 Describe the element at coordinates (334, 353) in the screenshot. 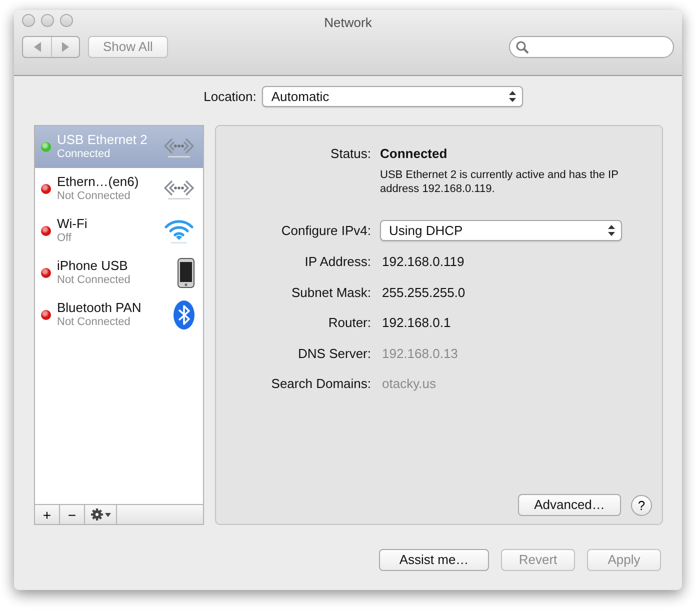

I see `field-label: DNS Server:` at that location.